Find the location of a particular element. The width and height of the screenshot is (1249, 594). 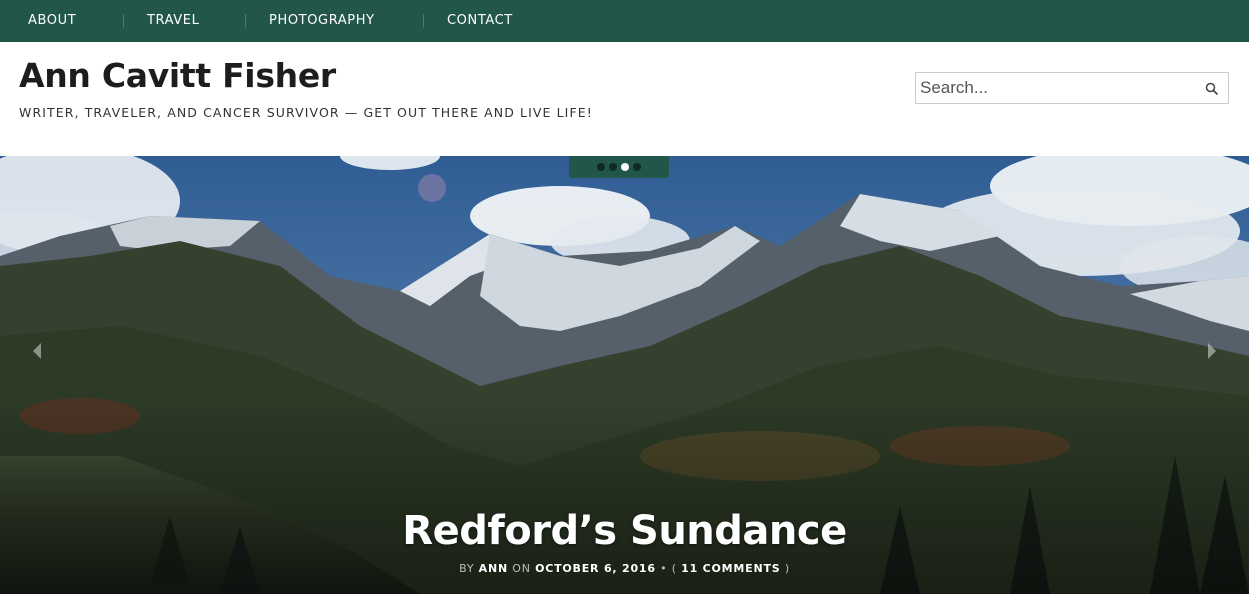

search-input is located at coordinates (1055, 88).